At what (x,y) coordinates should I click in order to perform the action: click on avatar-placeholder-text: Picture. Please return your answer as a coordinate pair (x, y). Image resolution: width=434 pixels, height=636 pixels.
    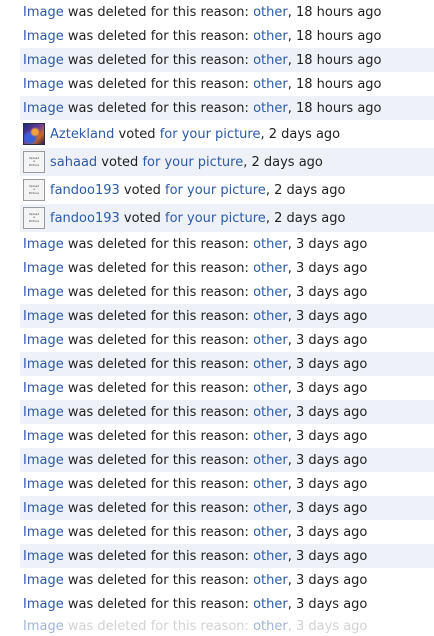
    Looking at the image, I should click on (34, 164).